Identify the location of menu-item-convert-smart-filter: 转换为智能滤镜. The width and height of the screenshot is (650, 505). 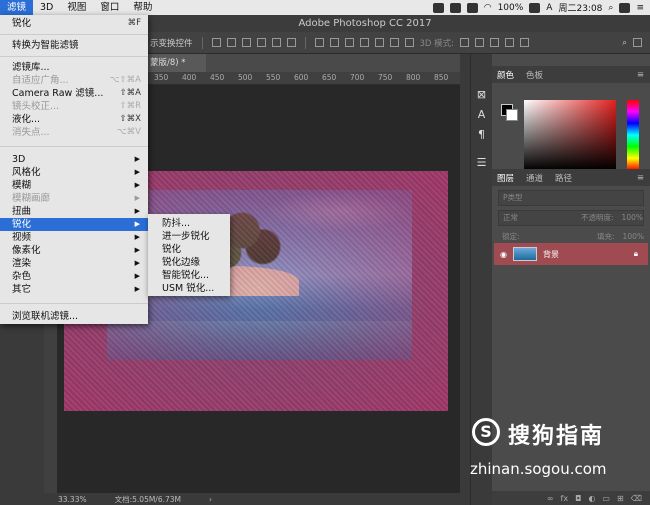
(74, 45).